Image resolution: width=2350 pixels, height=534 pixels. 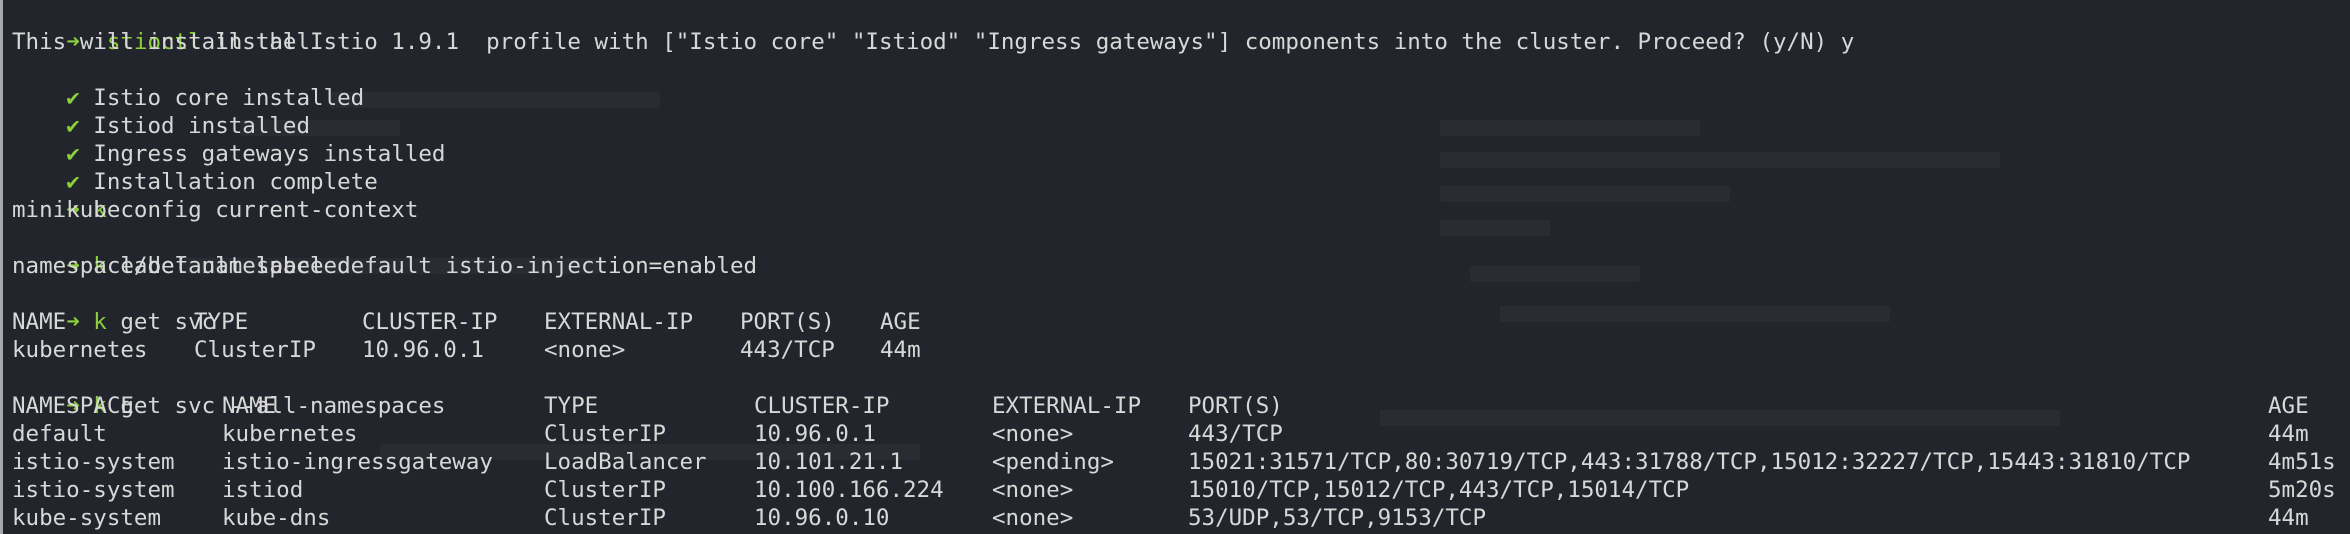 I want to click on table-cell: istio-ingressgateway, so click(x=357, y=462).